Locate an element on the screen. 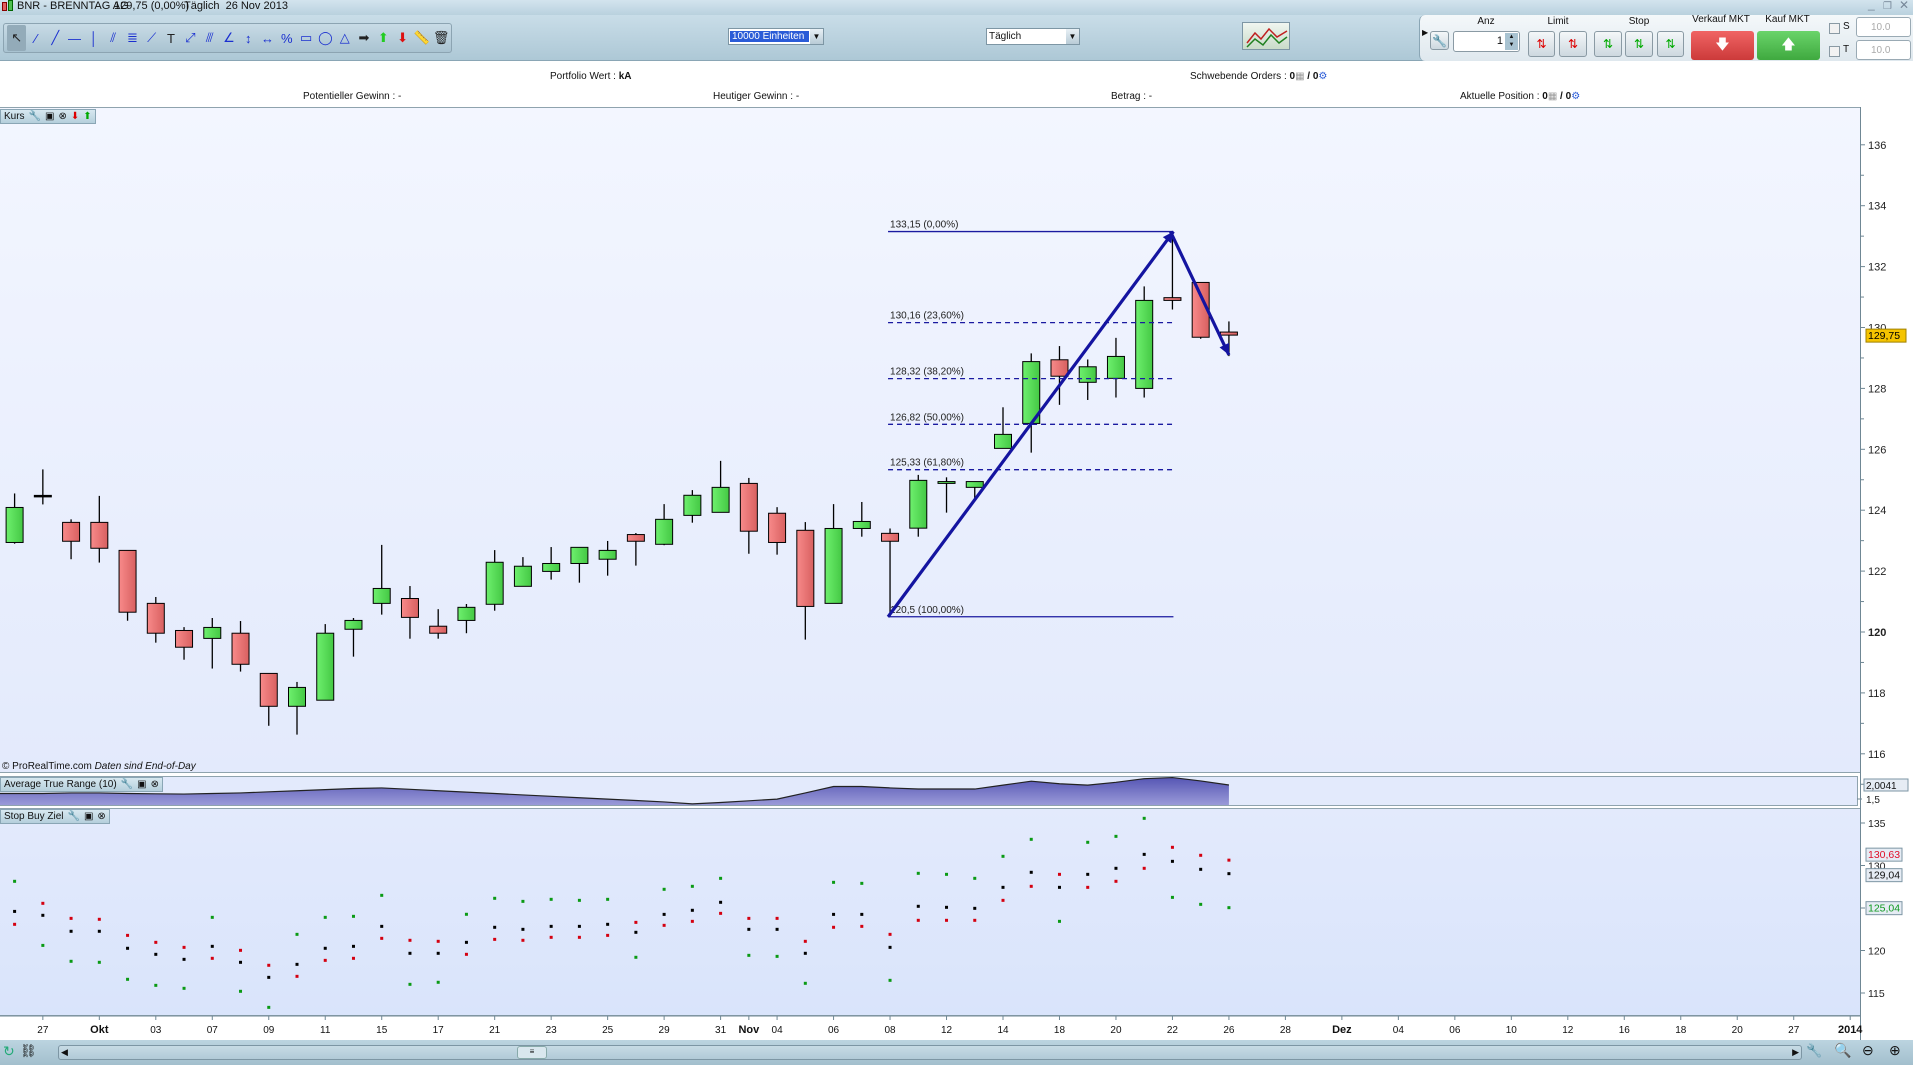  price-axis-label: 134 is located at coordinates (1877, 207).